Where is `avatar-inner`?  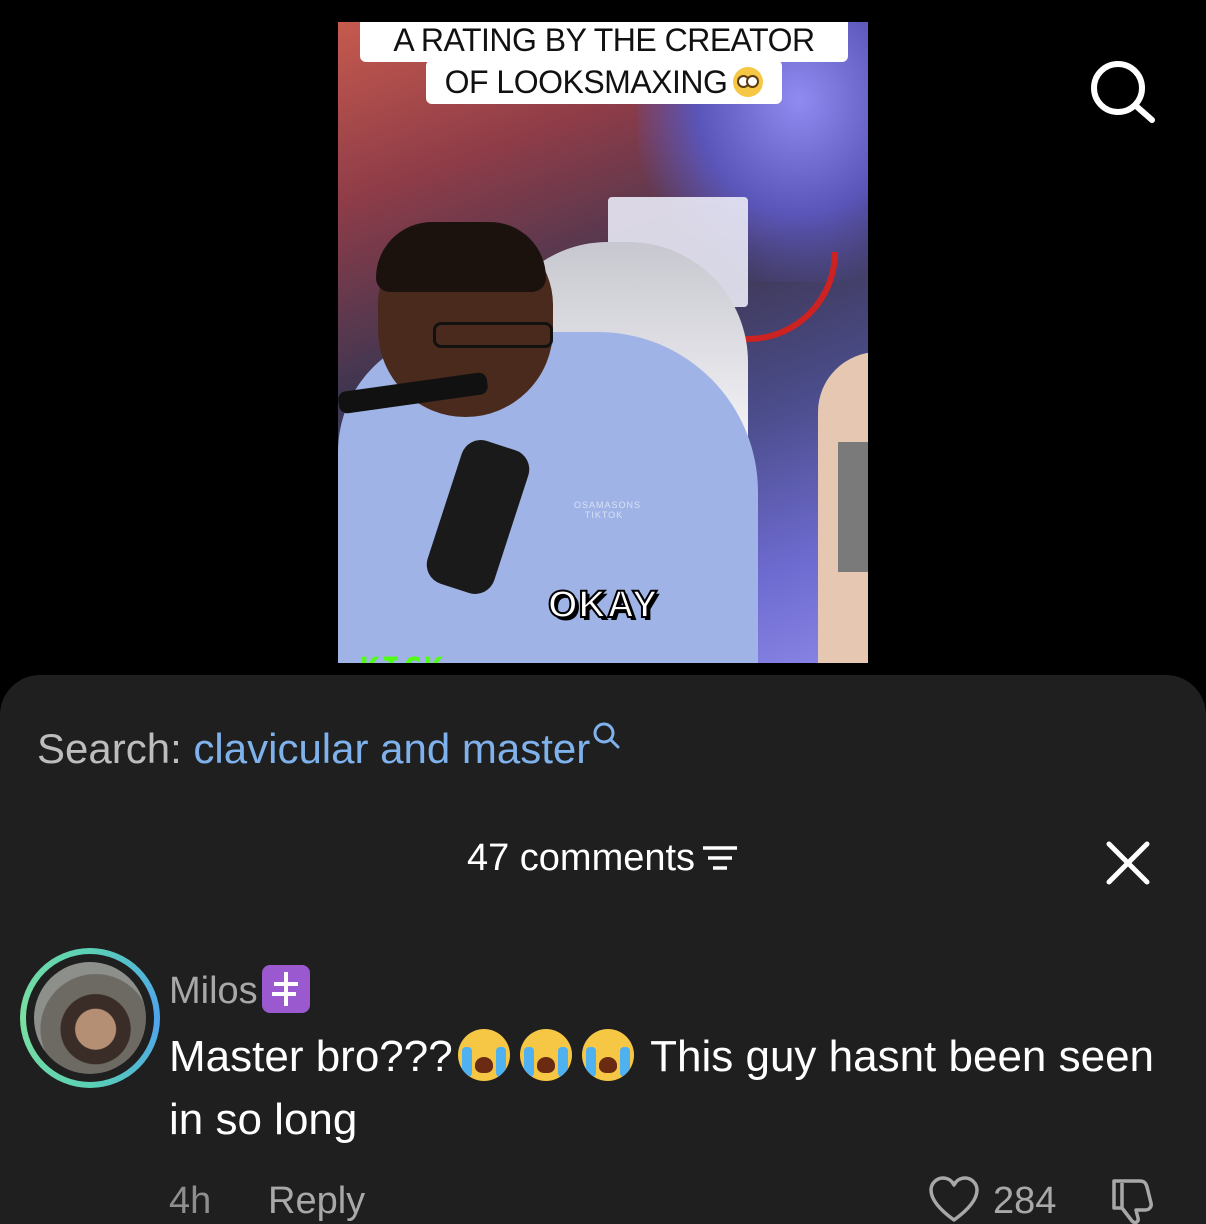 avatar-inner is located at coordinates (90, 1018).